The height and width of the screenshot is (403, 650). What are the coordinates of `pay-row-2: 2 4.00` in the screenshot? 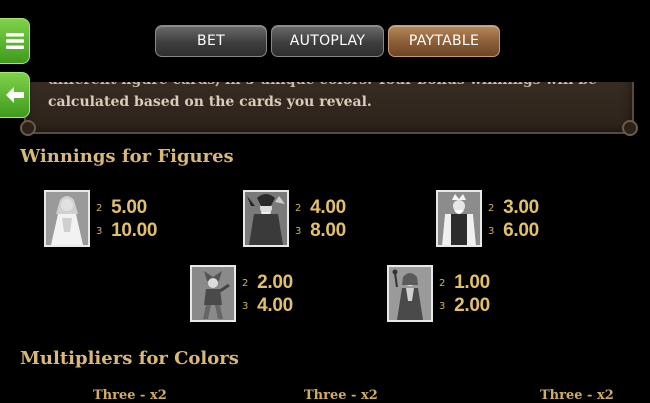 It's located at (320, 208).